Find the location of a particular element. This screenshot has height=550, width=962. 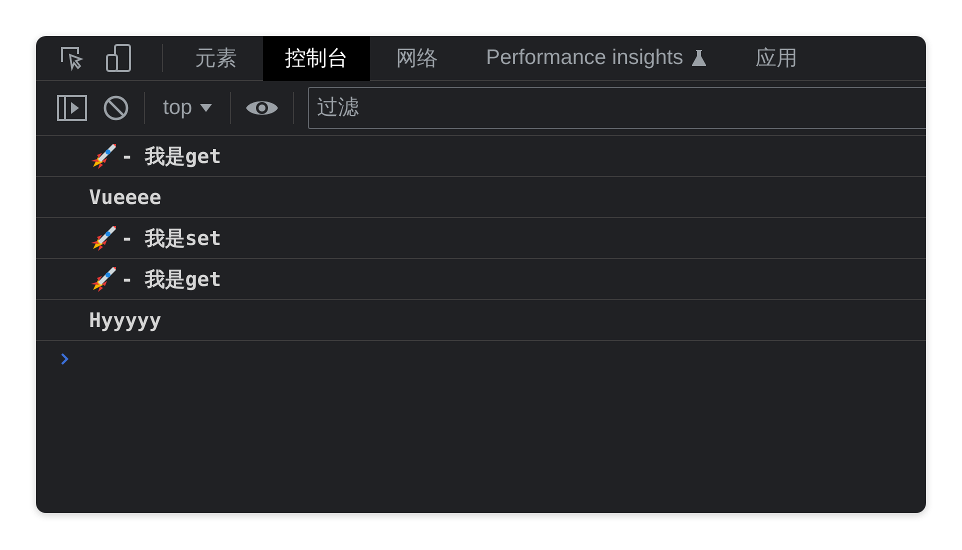

console-message: Vueeee is located at coordinates (125, 197).